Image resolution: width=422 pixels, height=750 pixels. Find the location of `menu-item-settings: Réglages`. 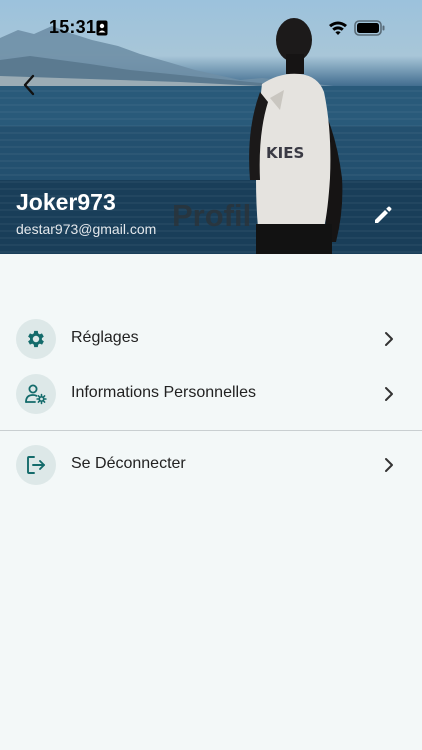

menu-item-settings: Réglages is located at coordinates (211, 339).